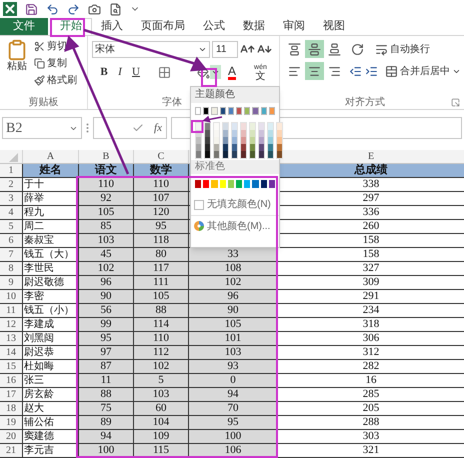  What do you see at coordinates (232, 310) in the screenshot?
I see `table-cell: 90` at bounding box center [232, 310].